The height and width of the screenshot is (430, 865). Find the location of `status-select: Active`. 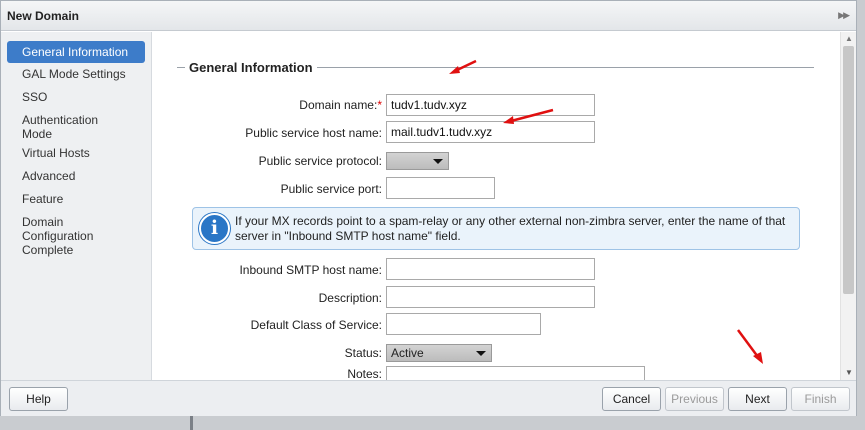

status-select: Active is located at coordinates (439, 353).